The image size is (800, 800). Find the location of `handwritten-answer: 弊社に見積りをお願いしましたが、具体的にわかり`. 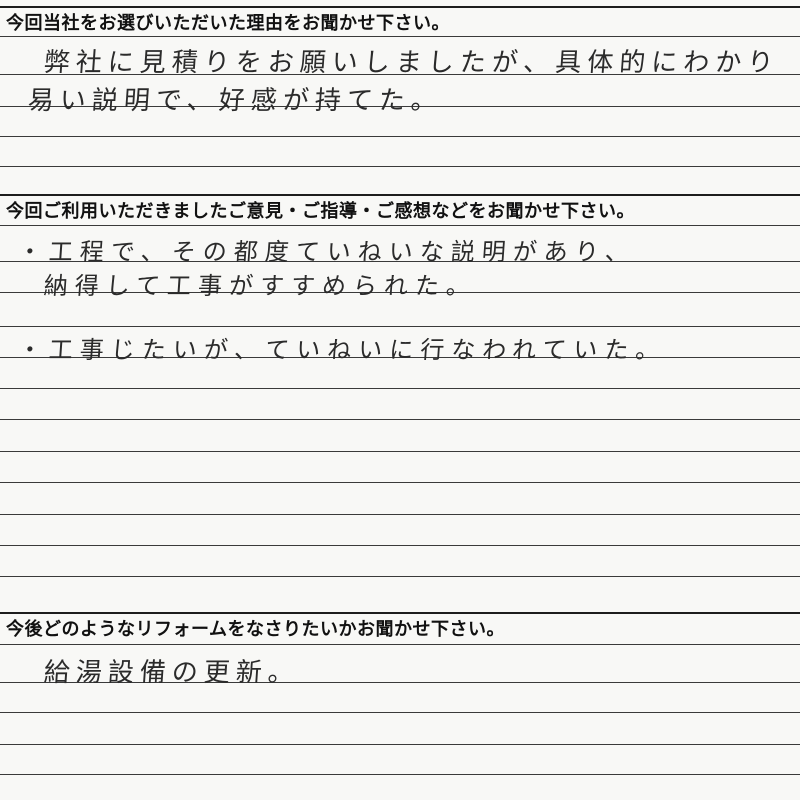

handwritten-answer: 弊社に見積りをお願いしましたが、具体的にわかり is located at coordinates (411, 63).